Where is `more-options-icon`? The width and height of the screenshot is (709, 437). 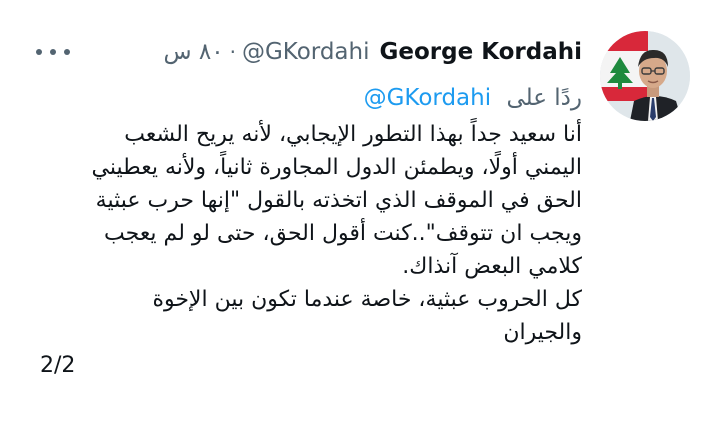
more-options-icon is located at coordinates (53, 52).